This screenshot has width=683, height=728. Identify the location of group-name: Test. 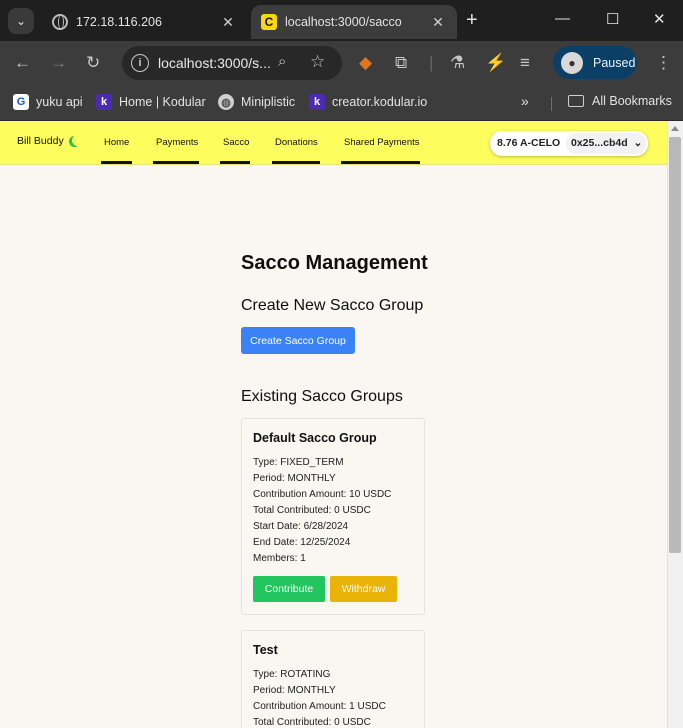
(265, 650).